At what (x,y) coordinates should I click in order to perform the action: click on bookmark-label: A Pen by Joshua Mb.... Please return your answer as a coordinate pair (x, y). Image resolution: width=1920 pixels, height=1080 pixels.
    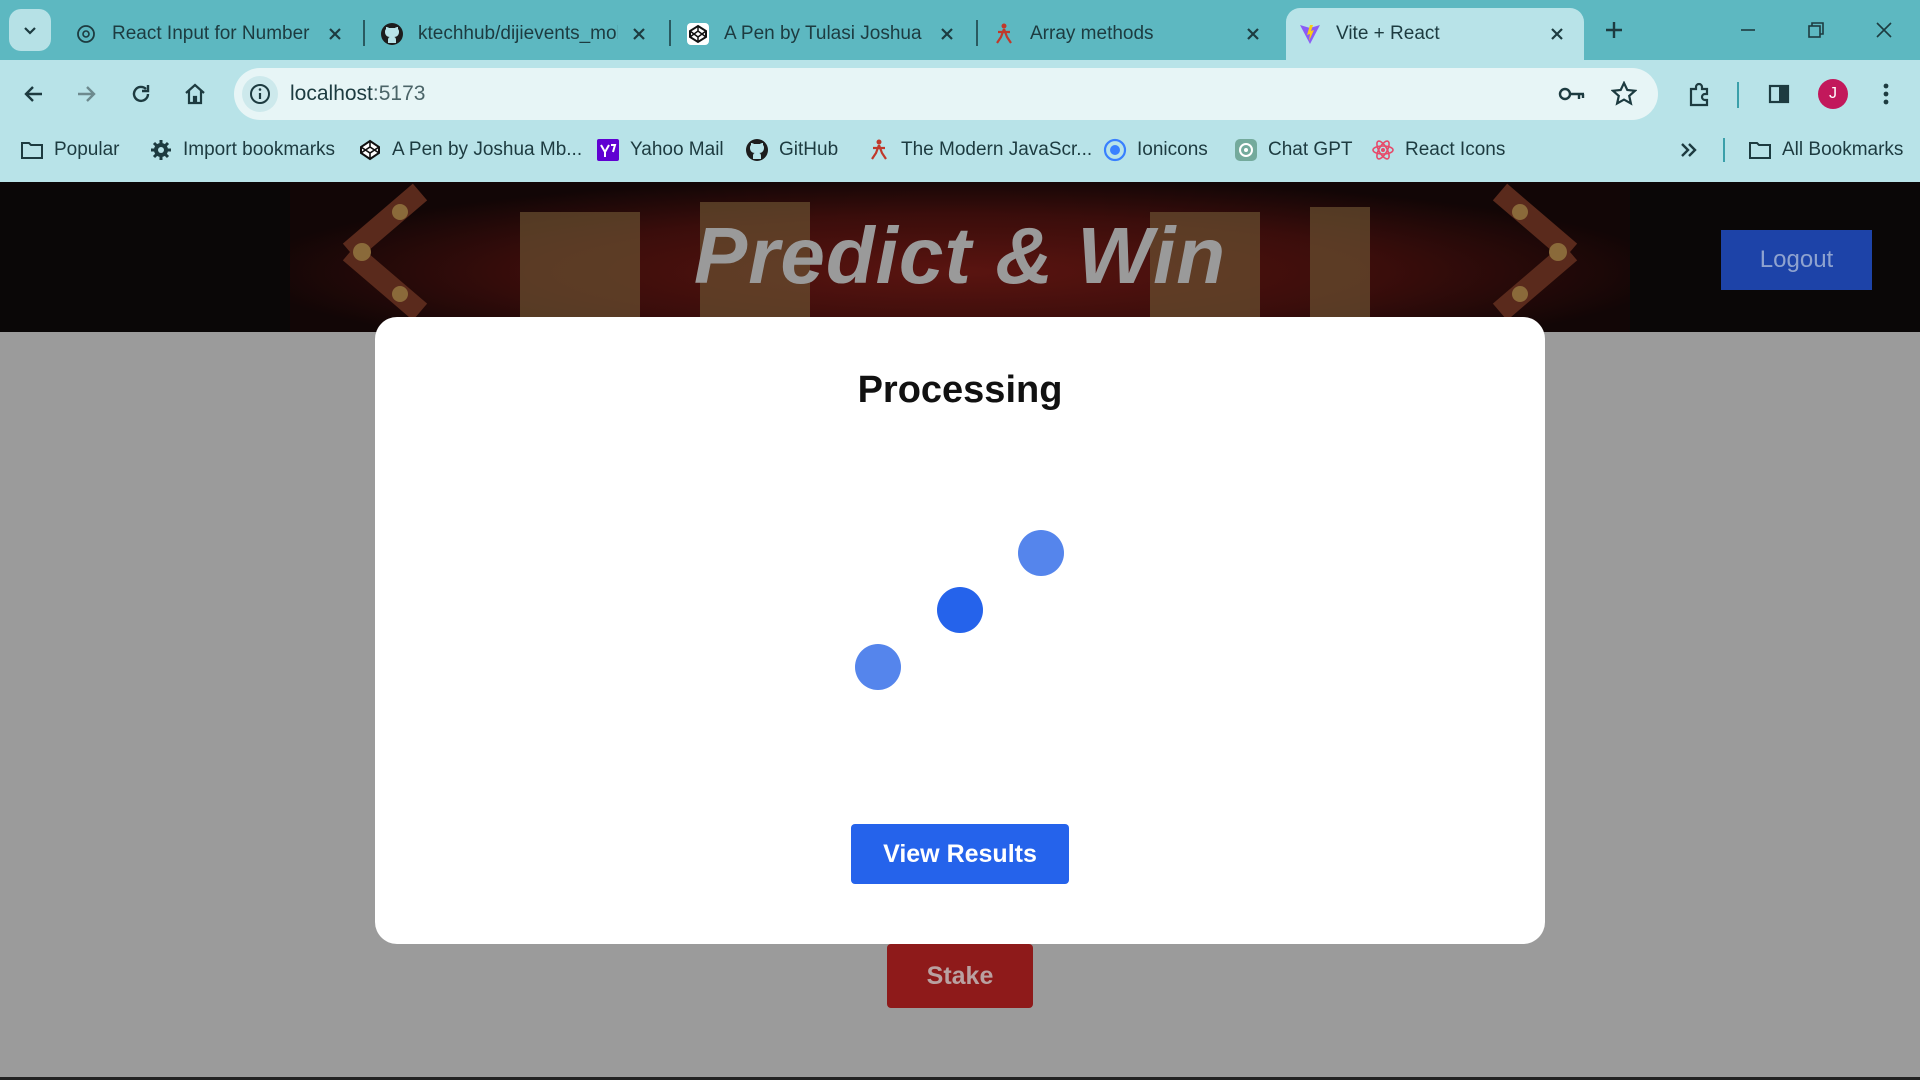
    Looking at the image, I should click on (487, 149).